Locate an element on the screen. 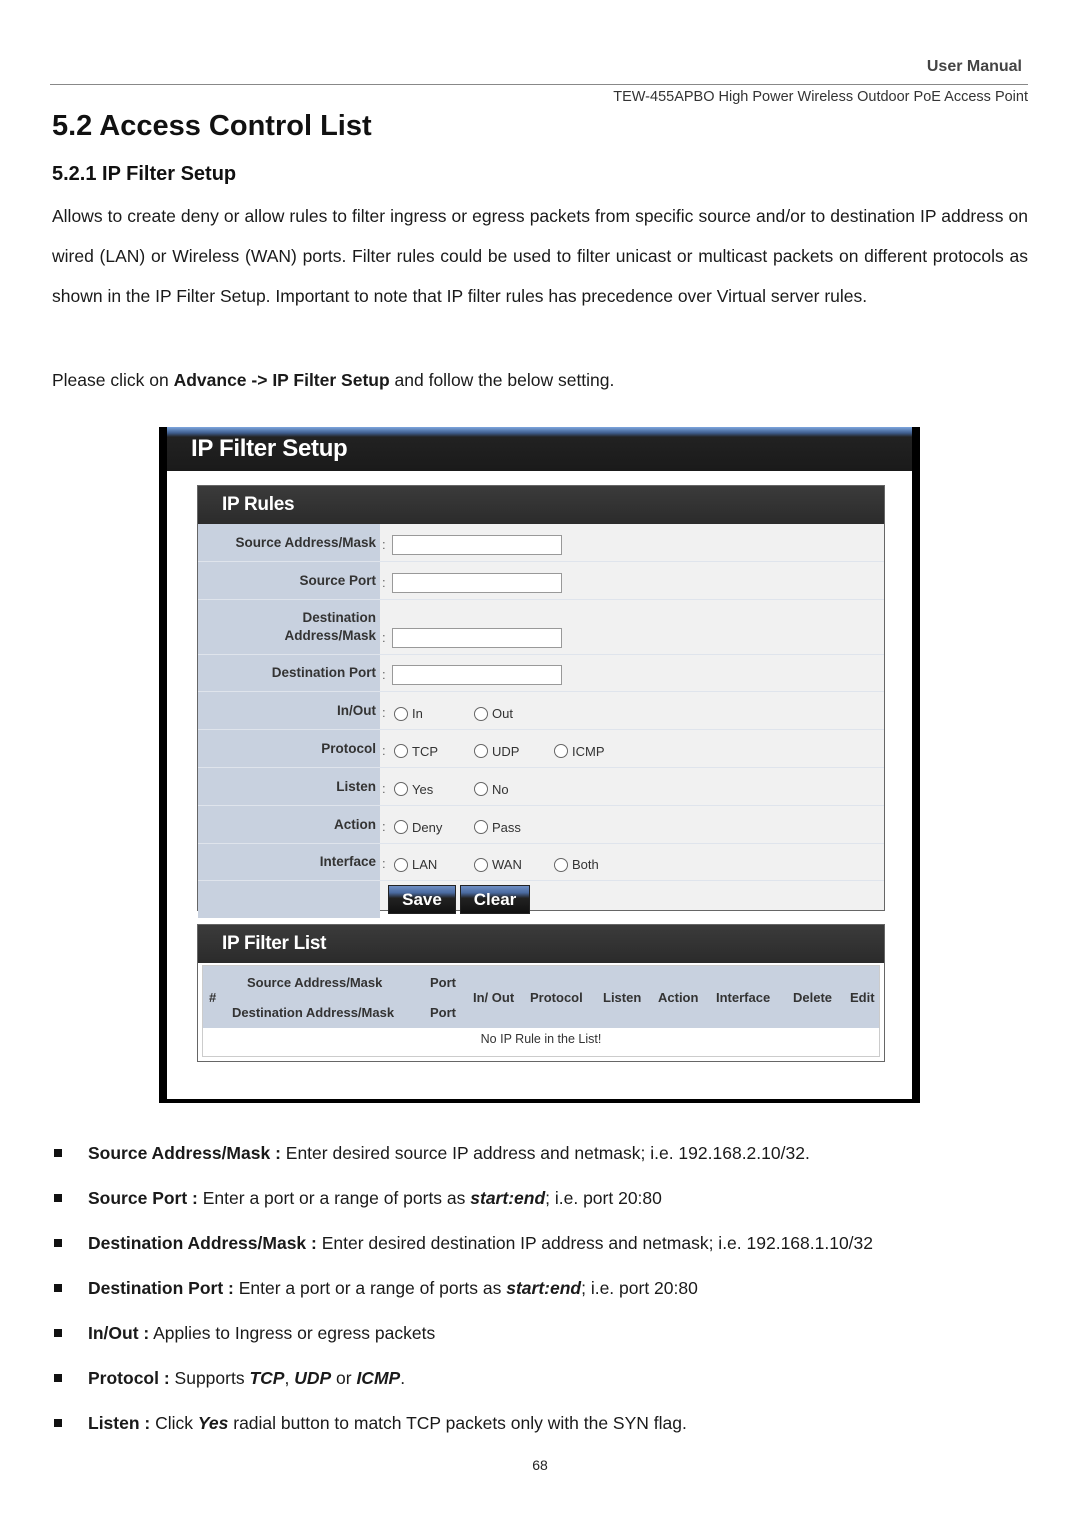  radio-icmp: ICMP is located at coordinates (579, 751).